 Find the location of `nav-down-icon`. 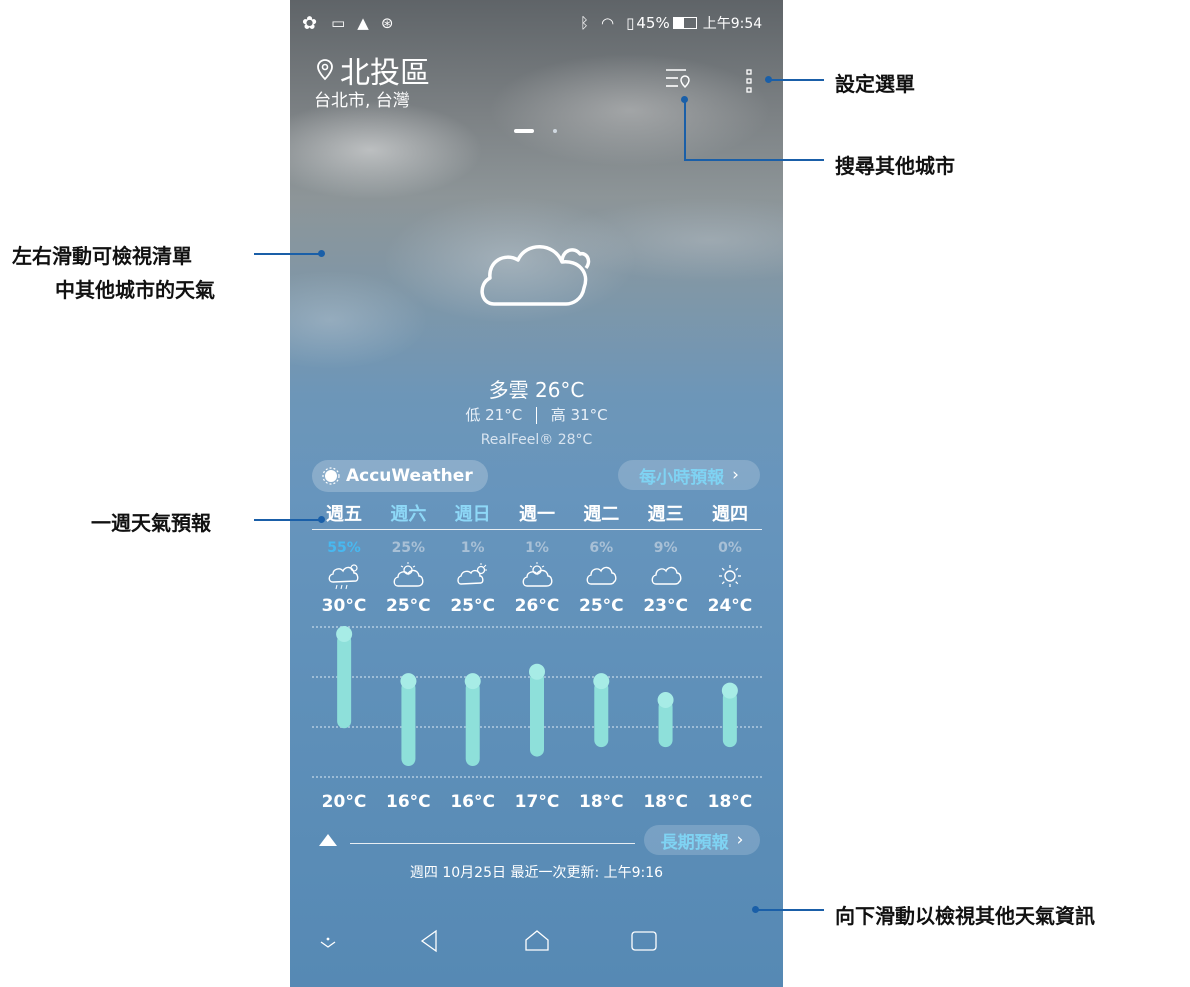

nav-down-icon is located at coordinates (328, 943).